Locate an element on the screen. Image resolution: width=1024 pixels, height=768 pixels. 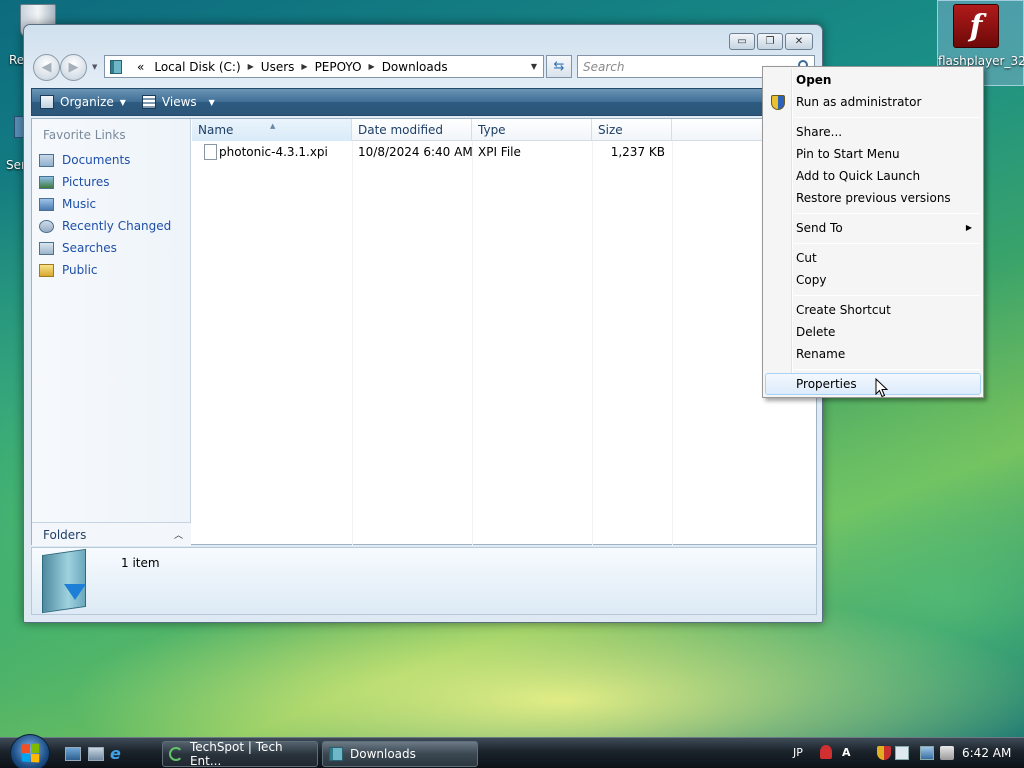
menu-item-properties: Properties is located at coordinates (873, 384).